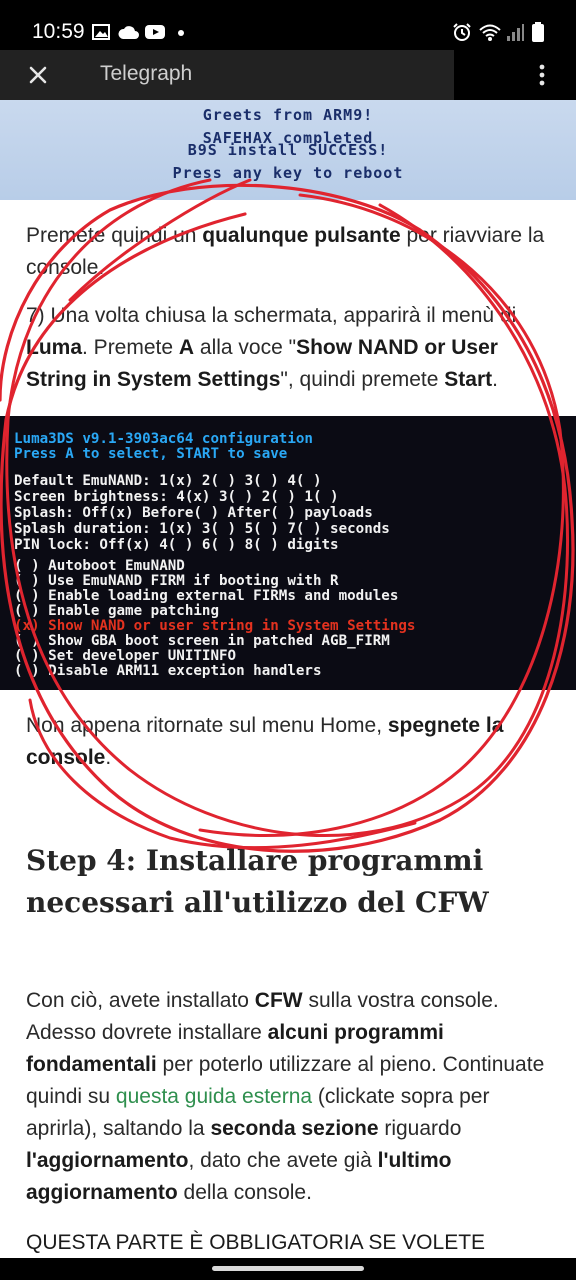 Image resolution: width=576 pixels, height=1280 pixels. I want to click on app-bar: Telegraph, so click(288, 75).